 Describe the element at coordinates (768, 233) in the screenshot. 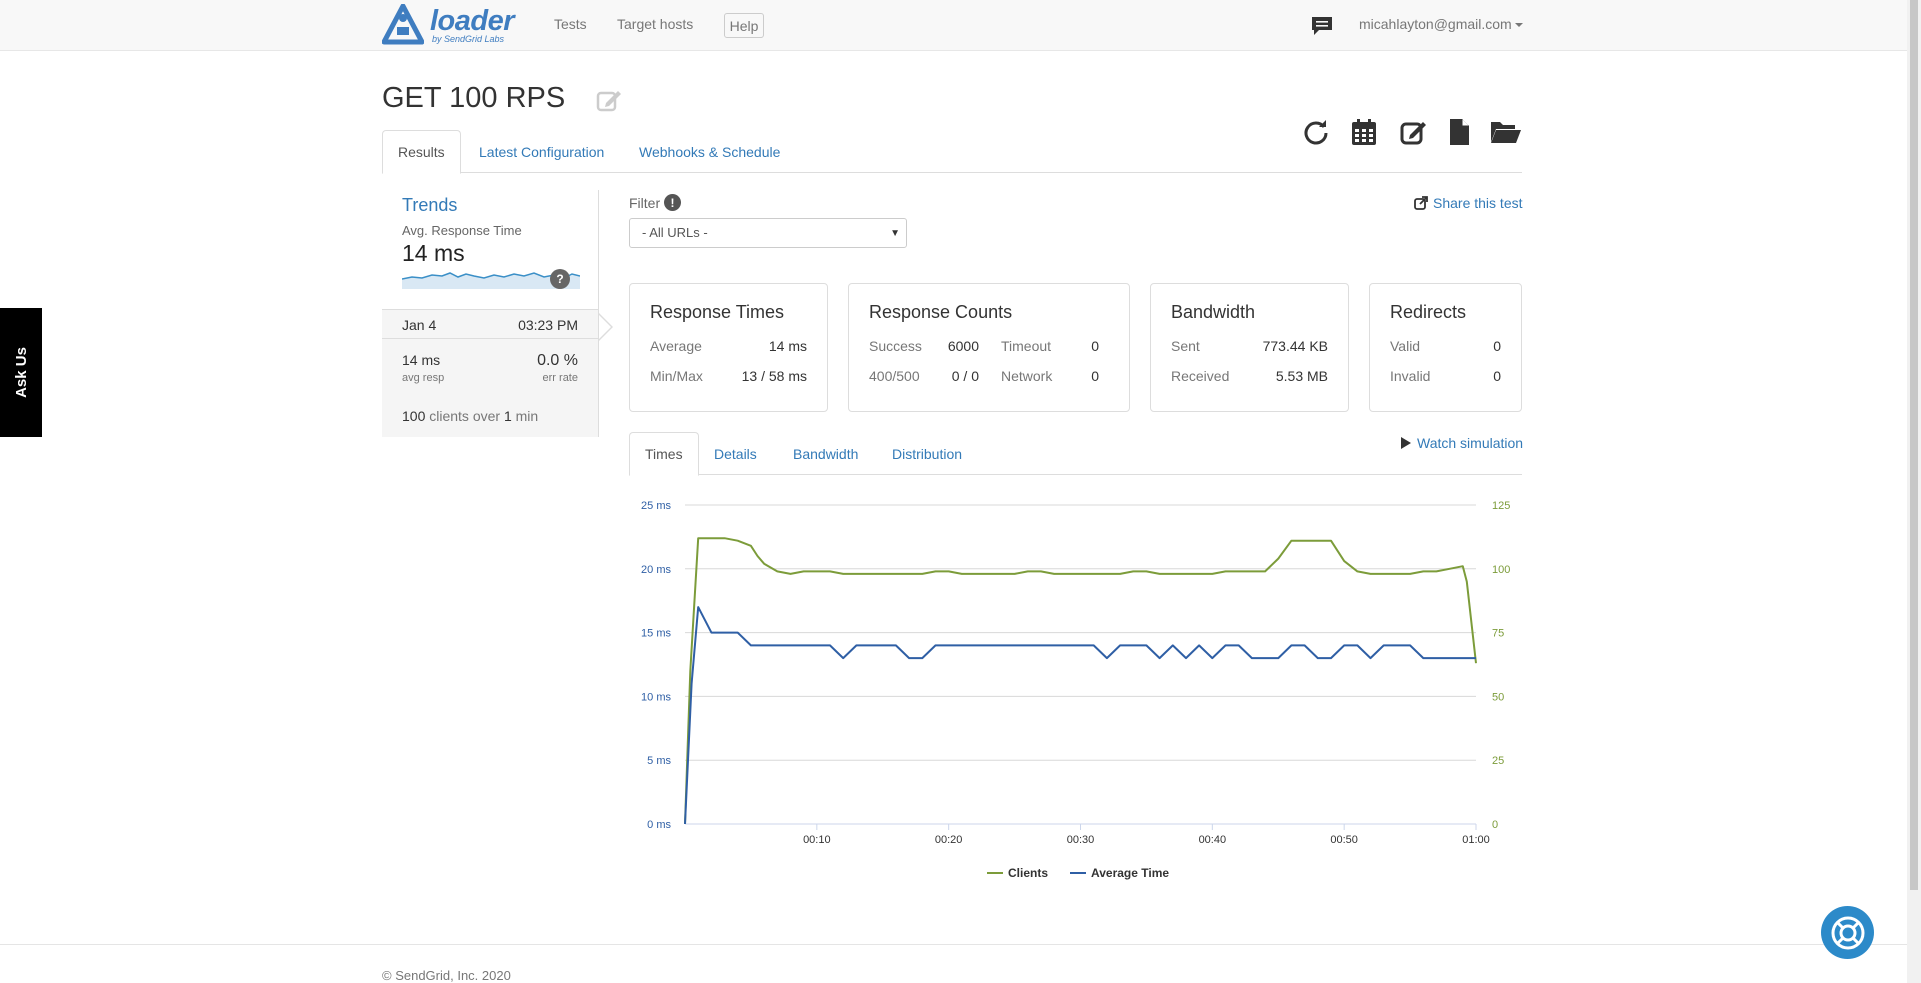

I see `url-filter-select: - All URLs - ▼` at that location.